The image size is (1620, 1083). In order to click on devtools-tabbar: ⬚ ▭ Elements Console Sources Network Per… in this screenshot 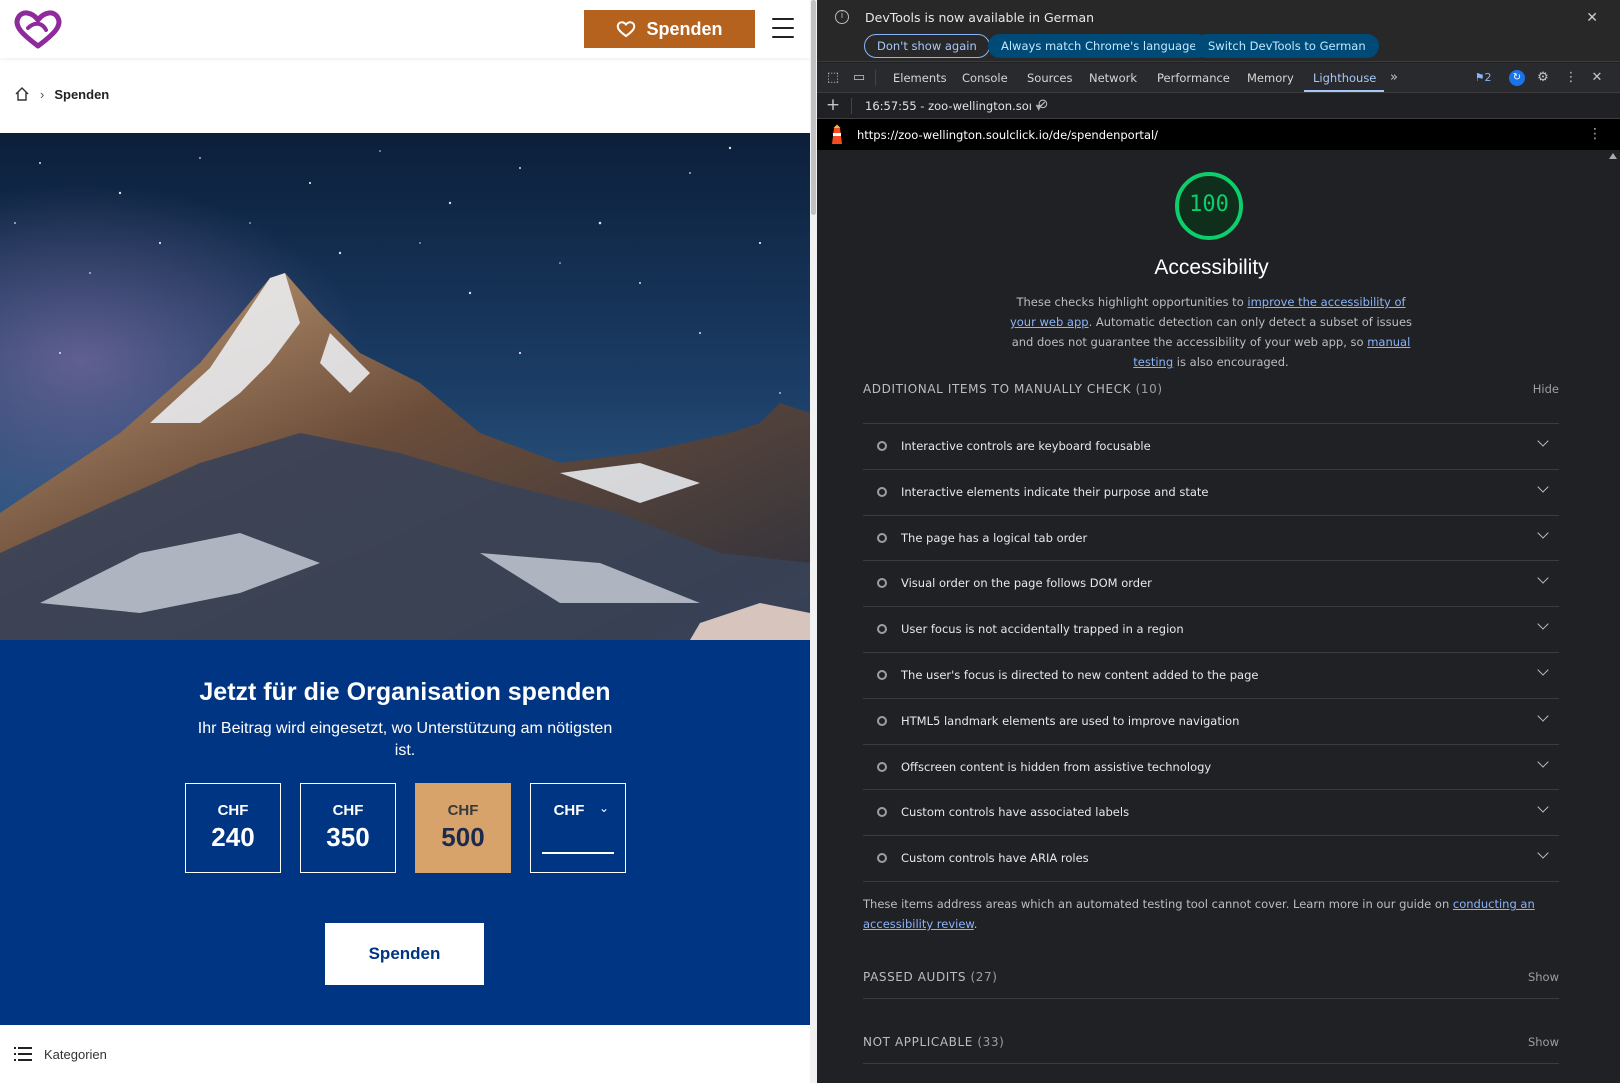, I will do `click(1218, 78)`.